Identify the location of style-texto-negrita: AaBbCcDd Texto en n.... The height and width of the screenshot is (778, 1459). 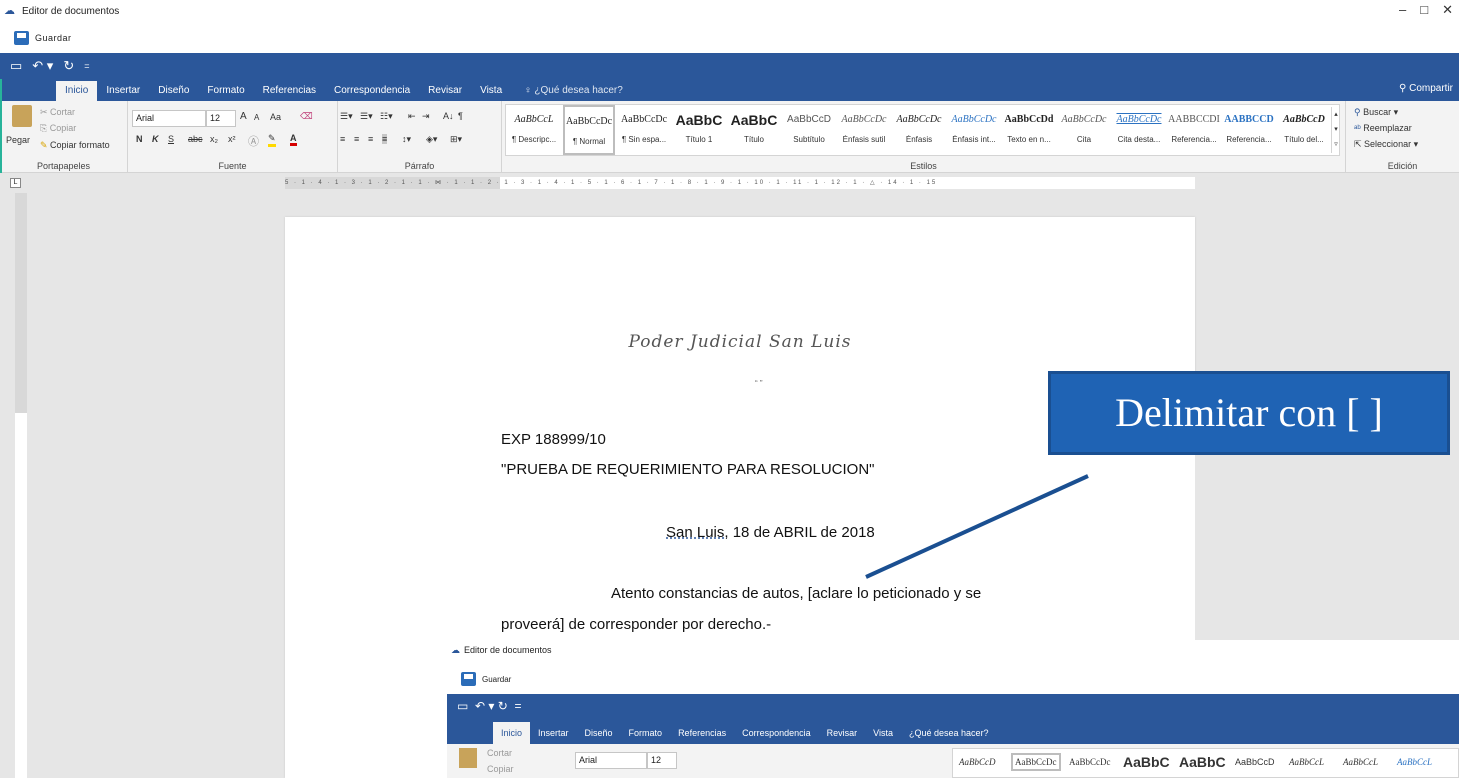
(1029, 130).